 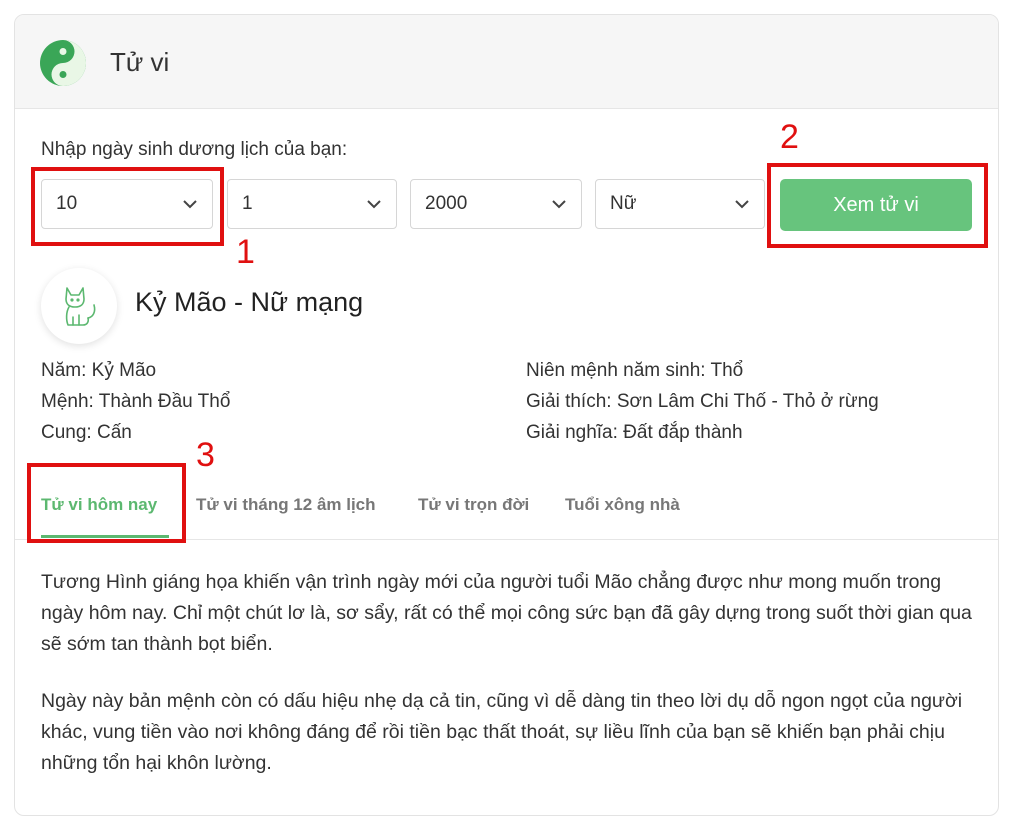 I want to click on annotation-number-1: 1, so click(x=245, y=252).